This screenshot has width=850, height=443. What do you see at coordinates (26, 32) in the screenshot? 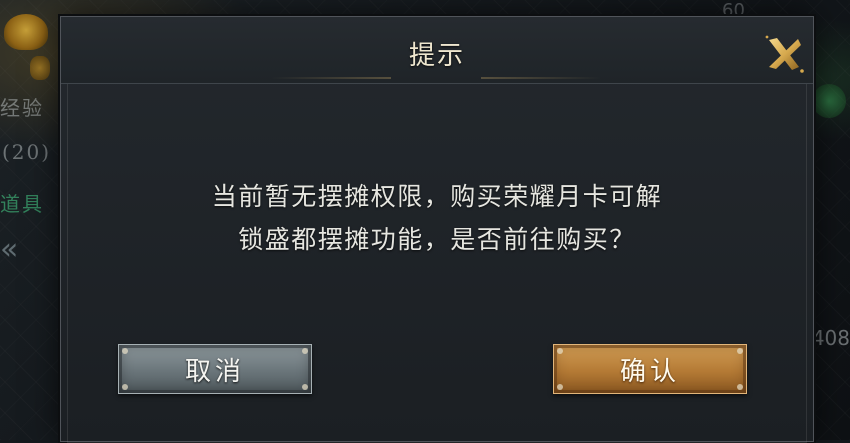
I see `lantern-icon` at bounding box center [26, 32].